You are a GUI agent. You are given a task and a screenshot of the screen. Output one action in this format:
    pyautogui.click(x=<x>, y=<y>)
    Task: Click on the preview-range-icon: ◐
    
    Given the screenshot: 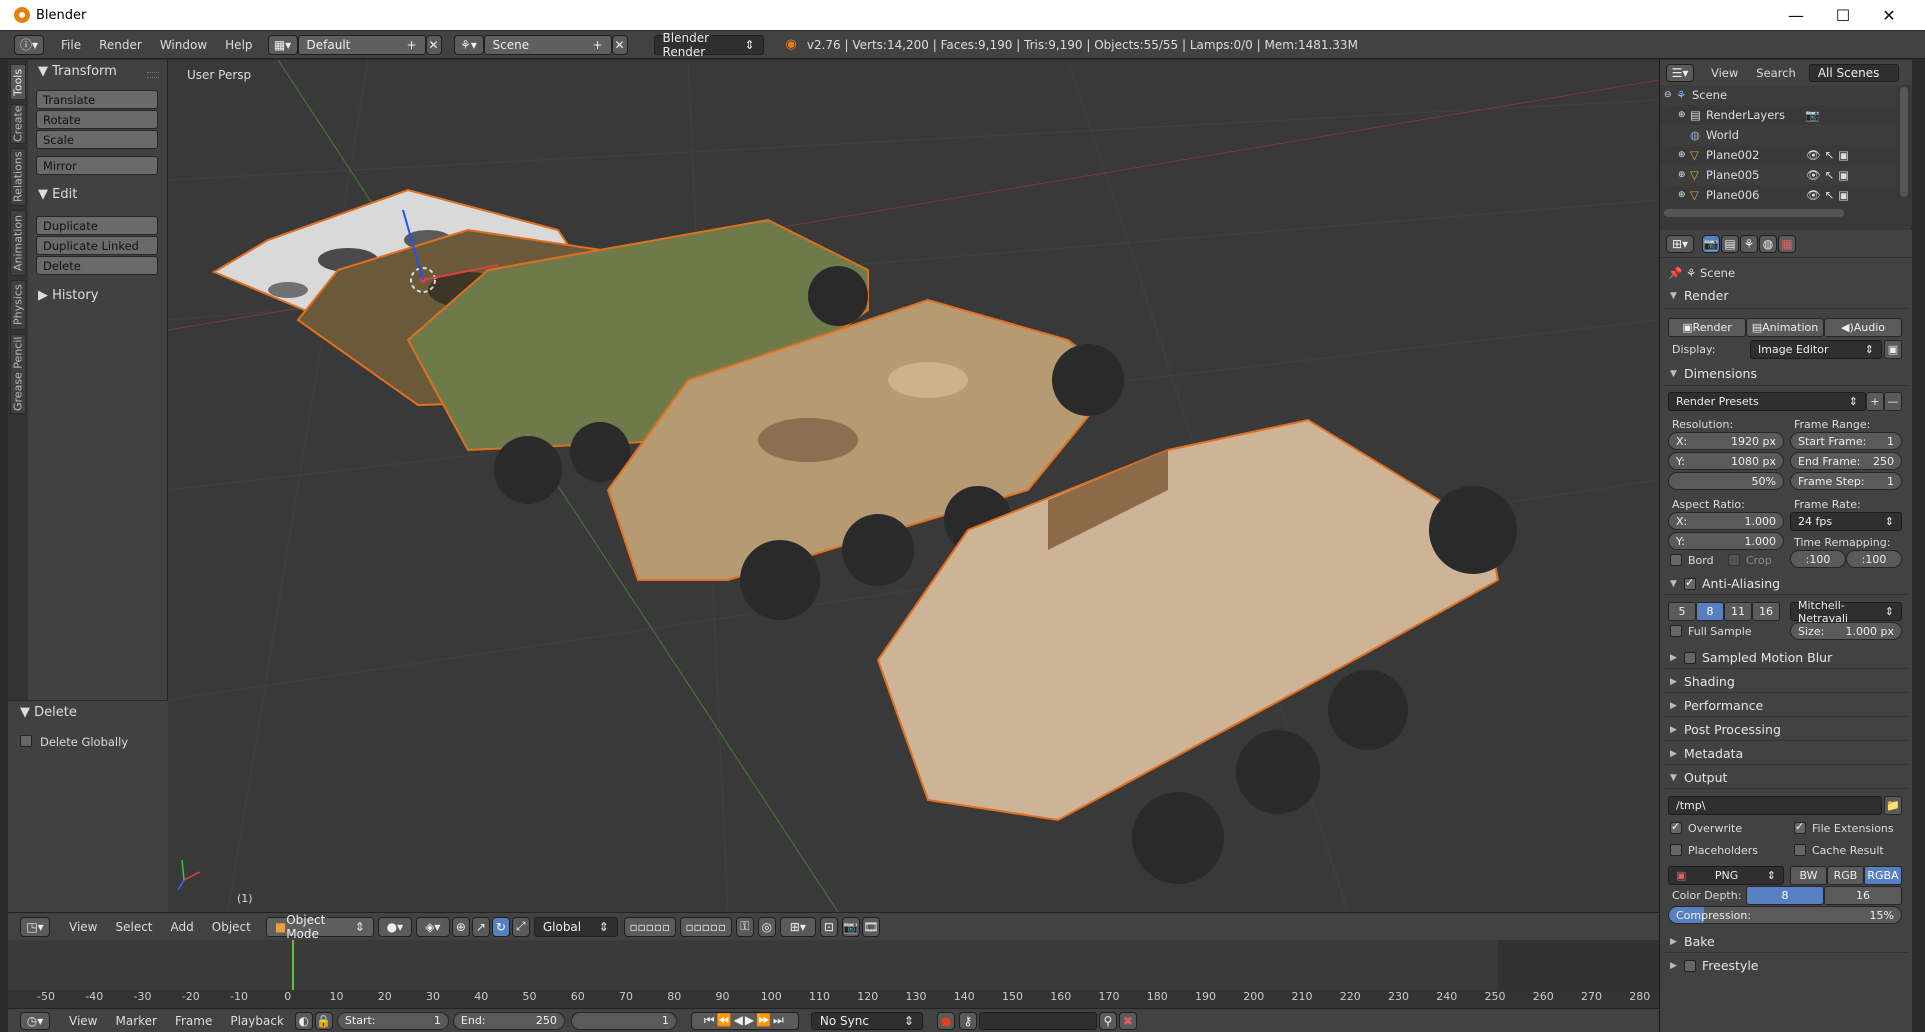 What is the action you would take?
    pyautogui.click(x=303, y=1020)
    